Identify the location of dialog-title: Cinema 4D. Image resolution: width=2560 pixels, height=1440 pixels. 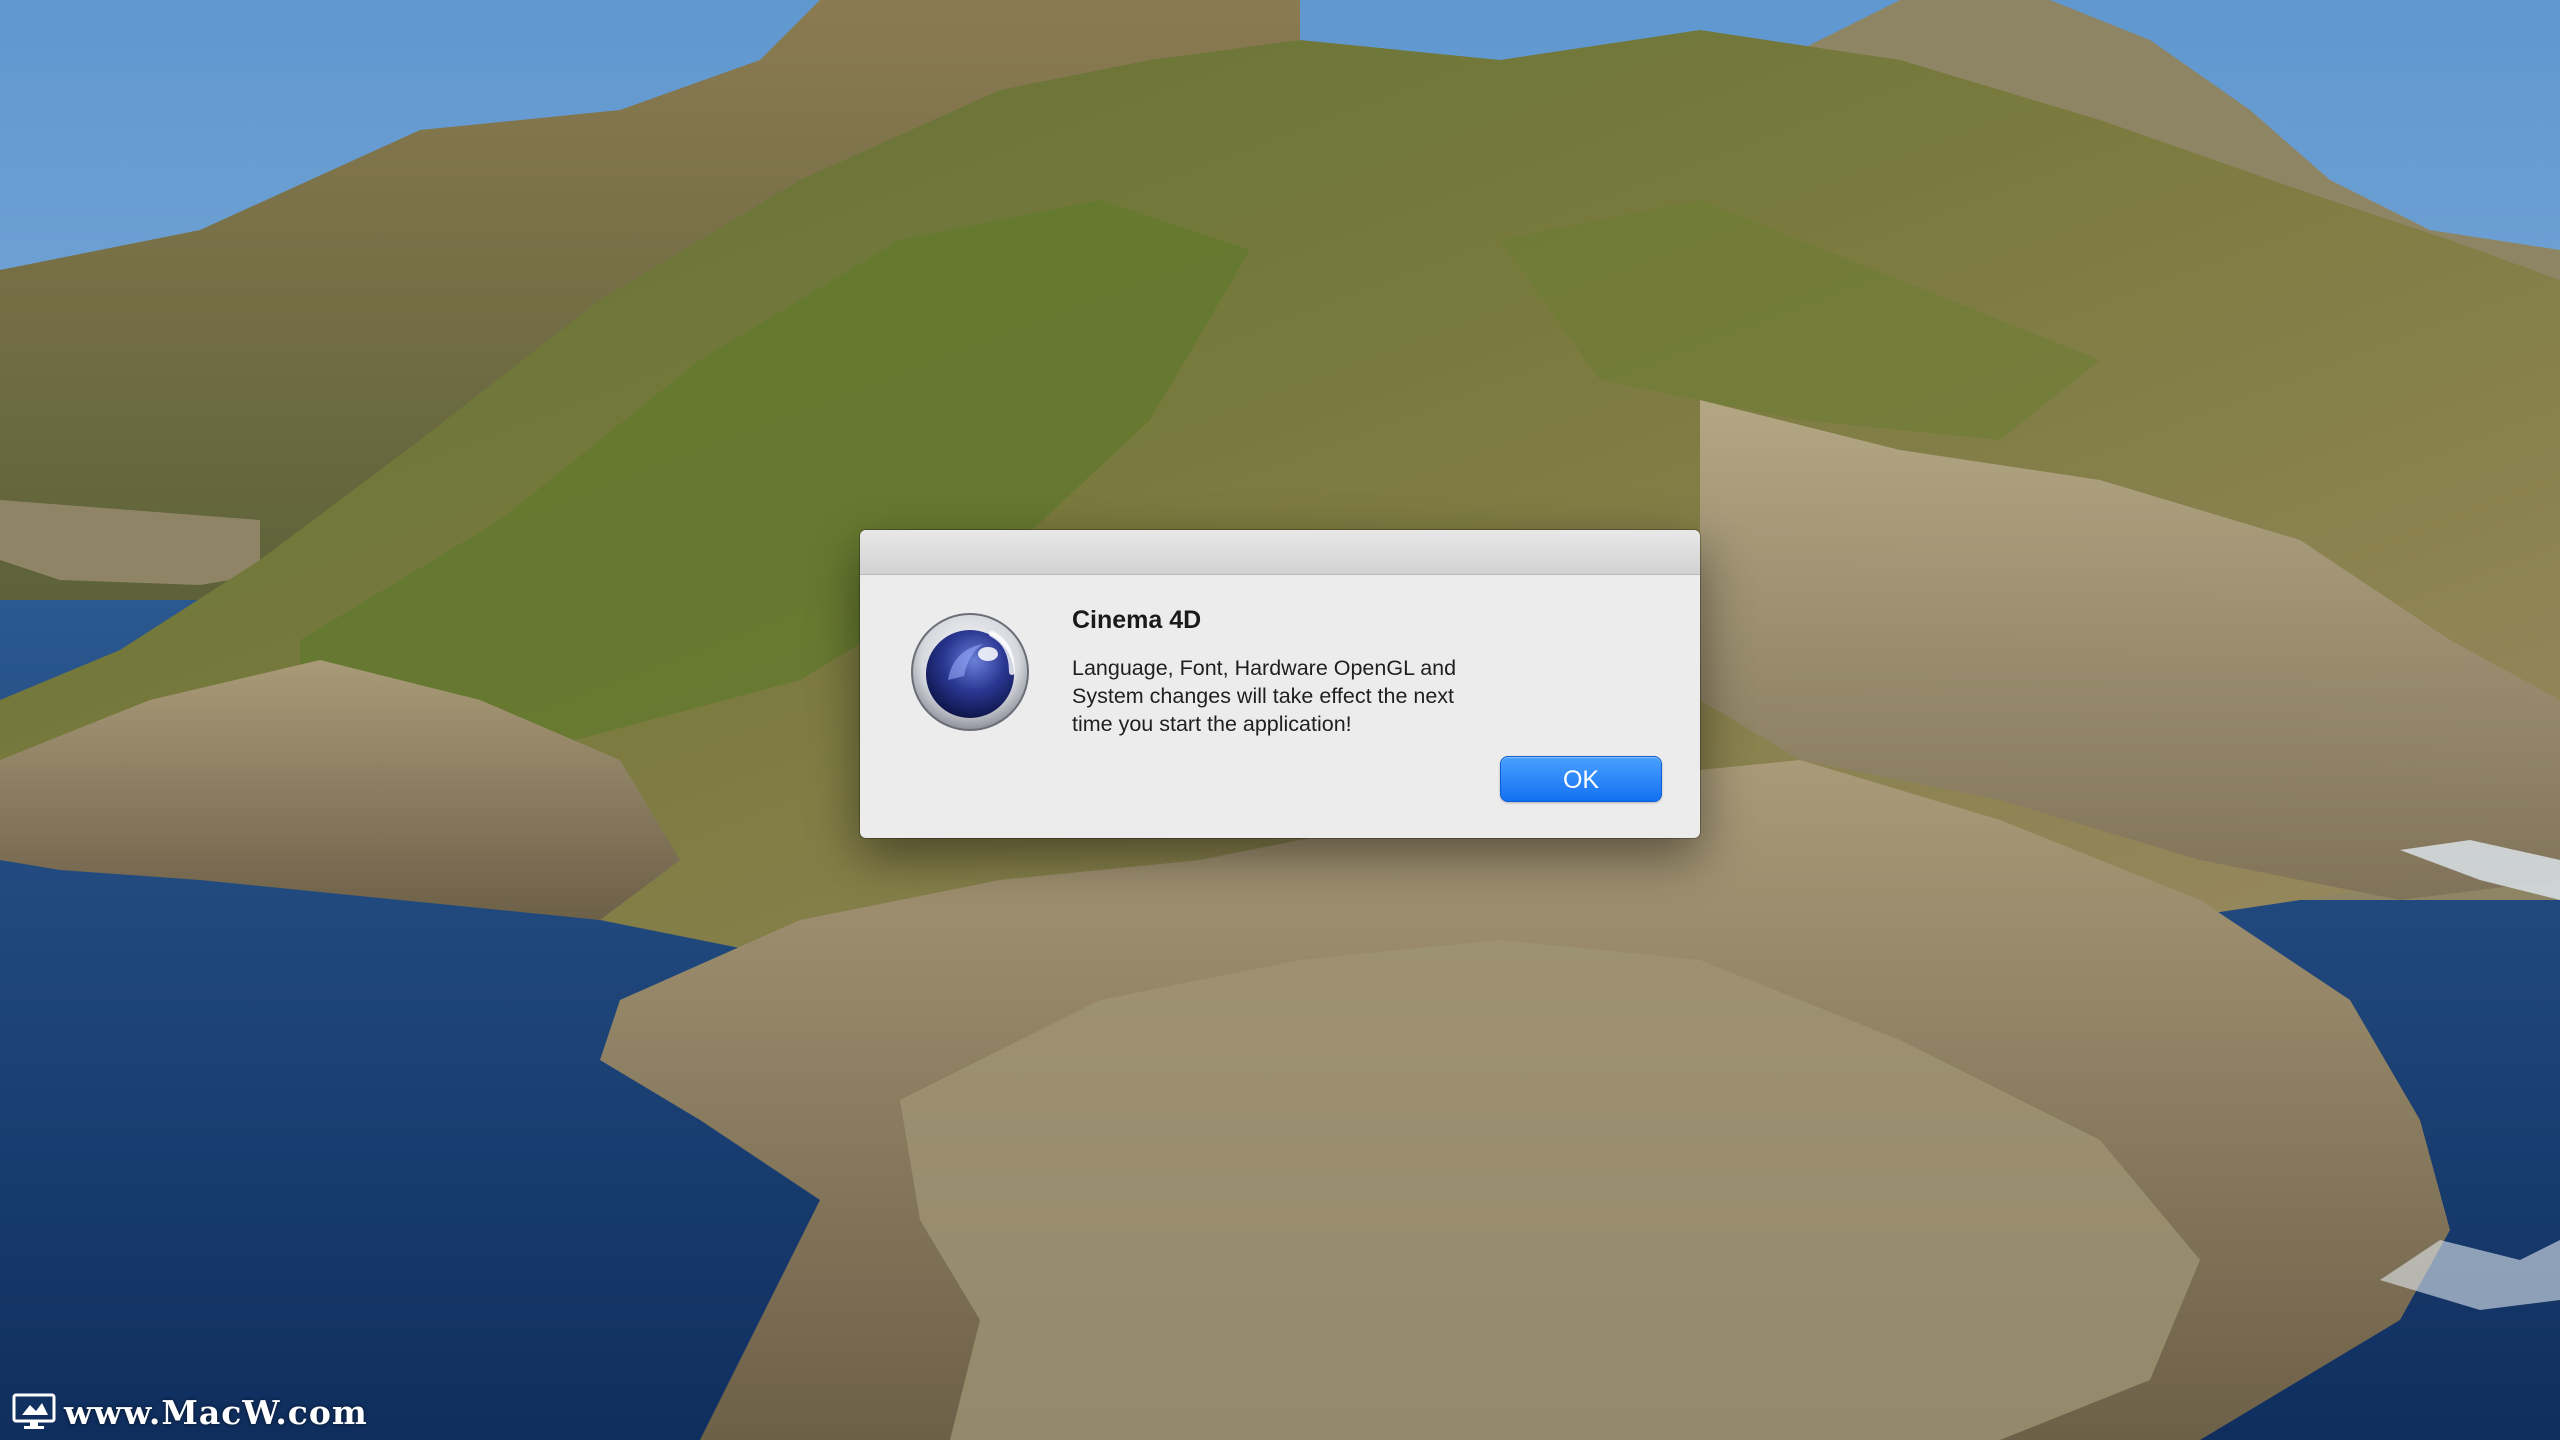
(1137, 620).